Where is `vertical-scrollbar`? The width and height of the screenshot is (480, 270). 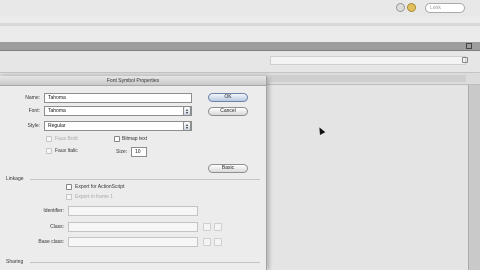
vertical-scrollbar is located at coordinates (474, 177).